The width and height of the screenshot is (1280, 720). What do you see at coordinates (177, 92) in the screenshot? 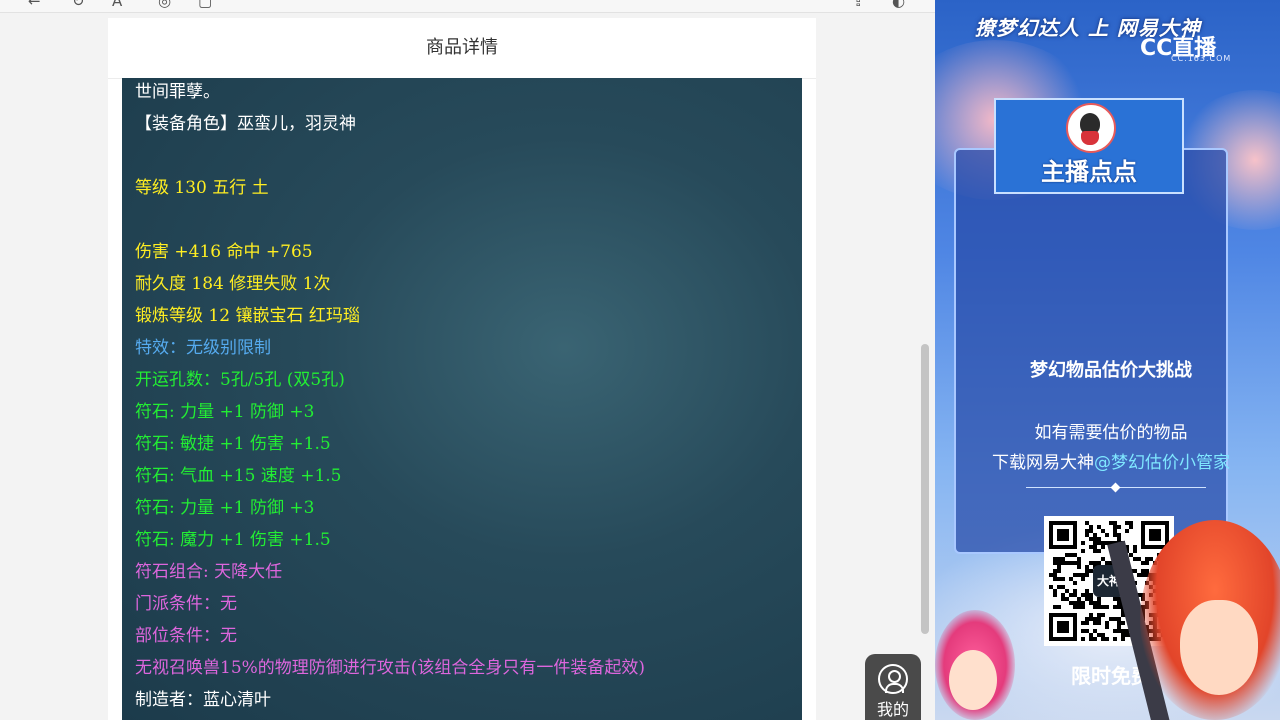
I see `detail-line: 世间罪孽。` at bounding box center [177, 92].